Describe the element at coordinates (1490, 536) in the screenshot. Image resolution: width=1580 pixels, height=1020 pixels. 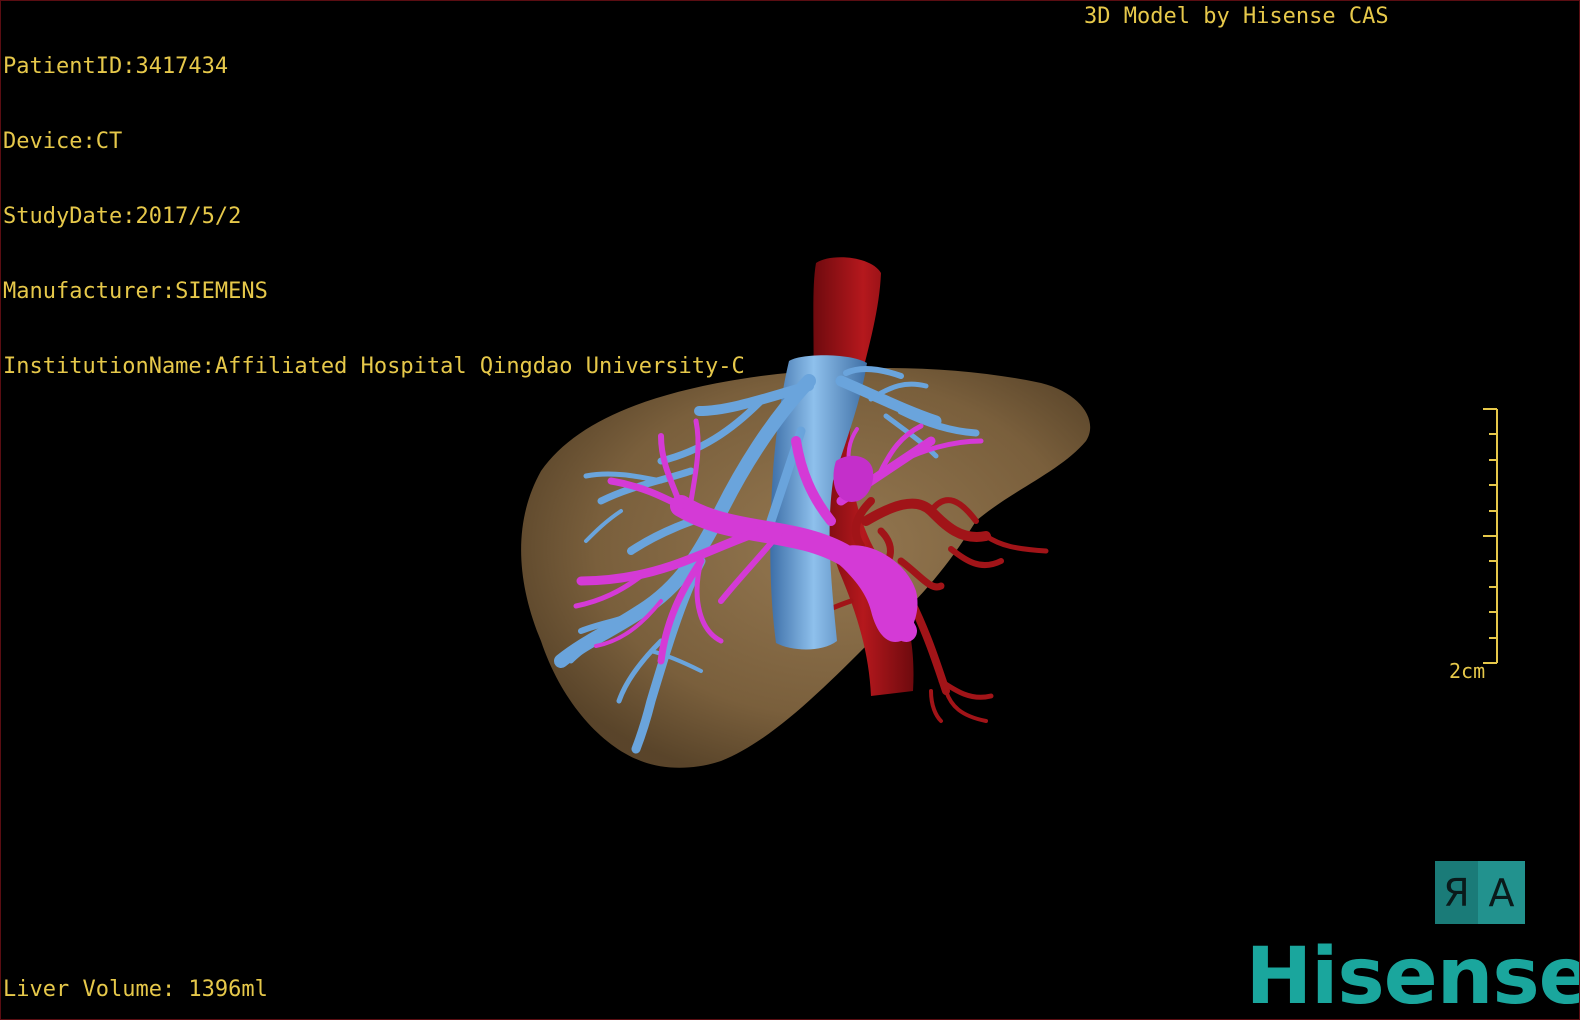
I see `scale-bar` at that location.